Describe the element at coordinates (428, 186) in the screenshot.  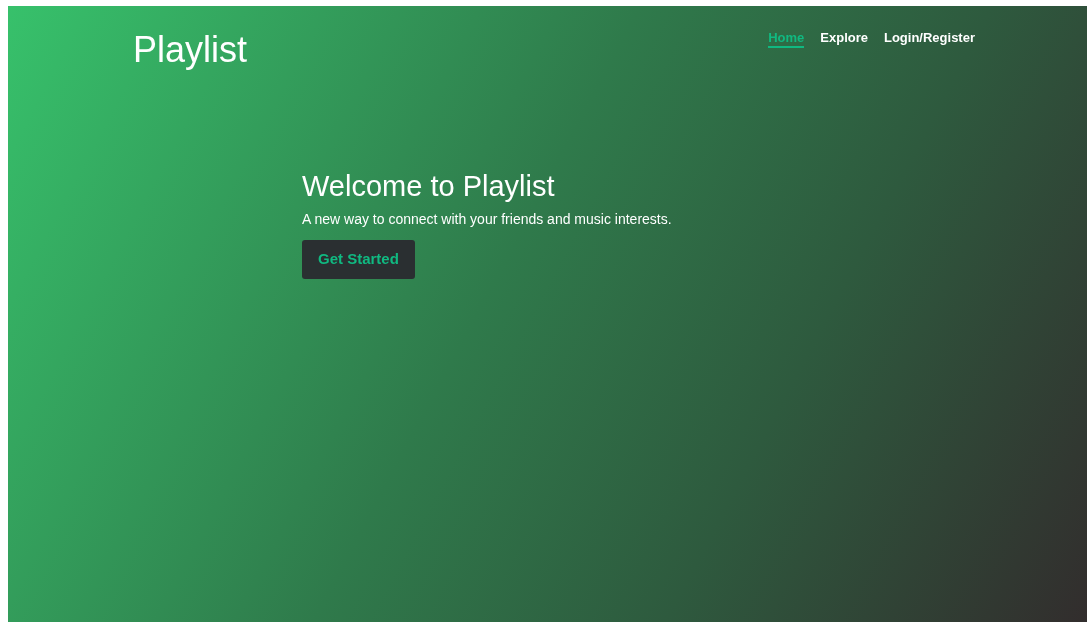
I see `hero-title: Welcome to Playlist` at that location.